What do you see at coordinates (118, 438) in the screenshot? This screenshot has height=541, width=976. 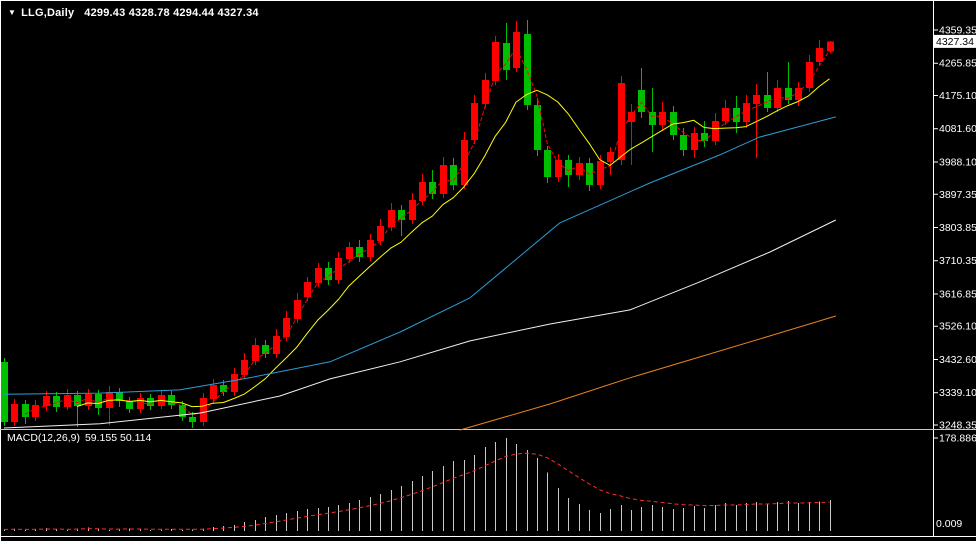 I see `macd-values: 59.155 50.114` at bounding box center [118, 438].